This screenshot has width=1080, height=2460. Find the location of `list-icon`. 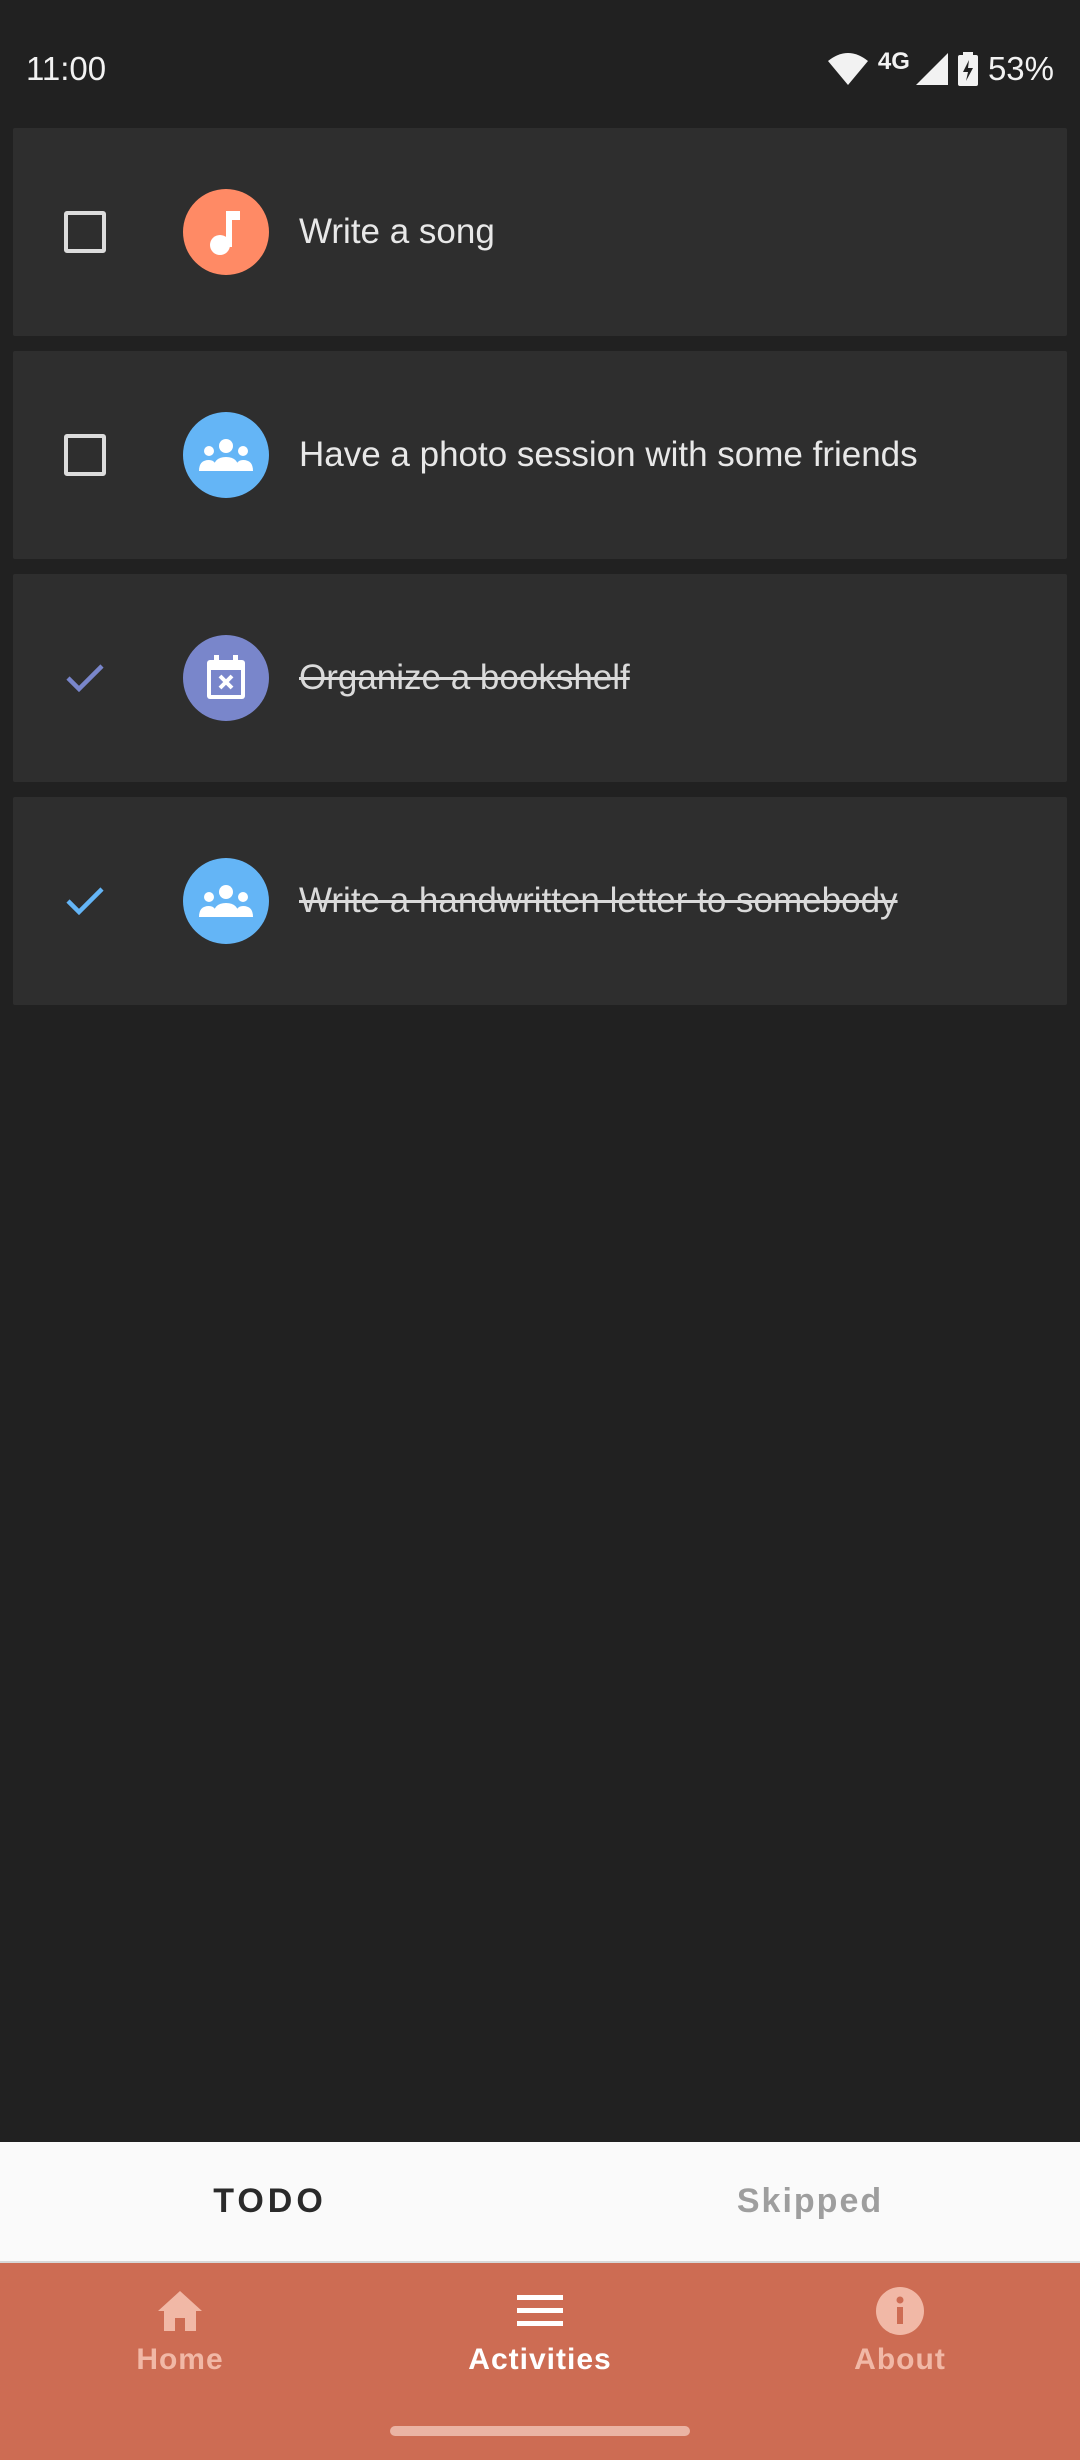

list-icon is located at coordinates (540, 2311).